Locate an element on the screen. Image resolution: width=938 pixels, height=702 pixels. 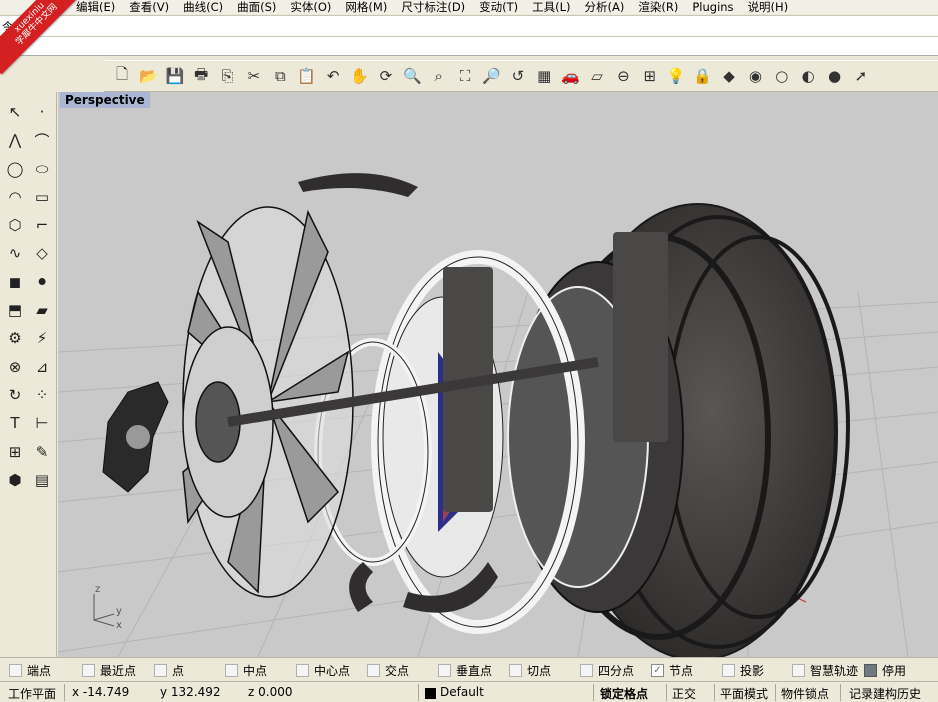
status-layer: Default is located at coordinates (462, 692).